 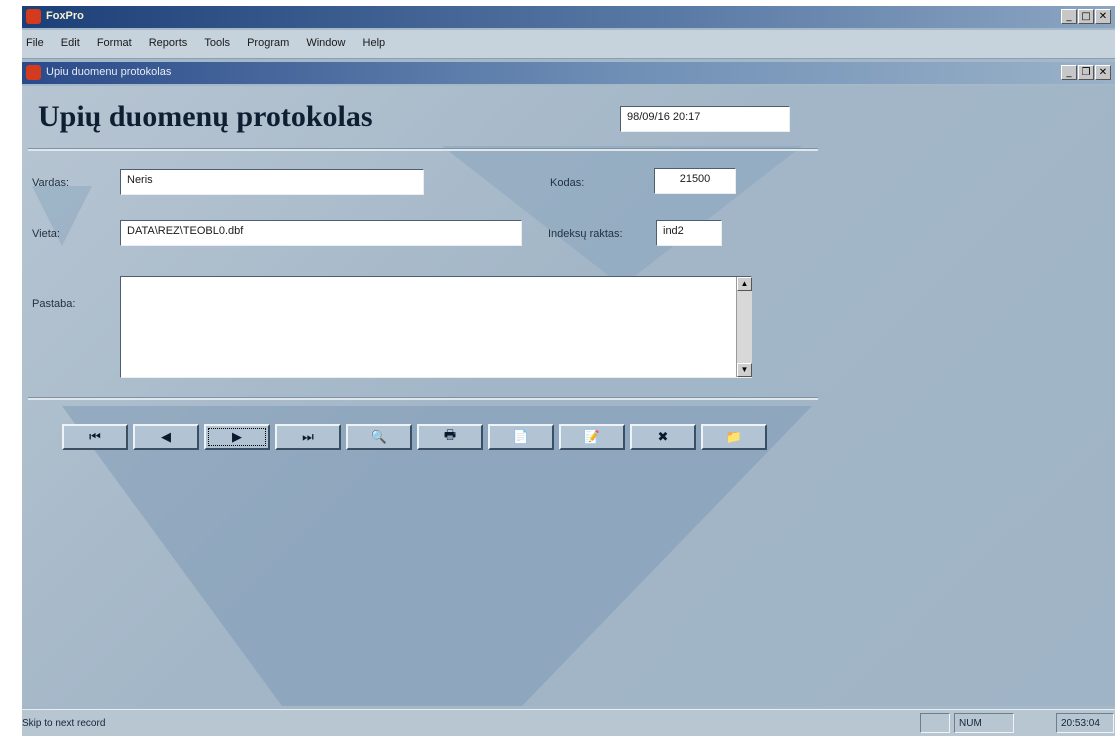 I want to click on delete-record-button: ✖, so click(x=663, y=437).